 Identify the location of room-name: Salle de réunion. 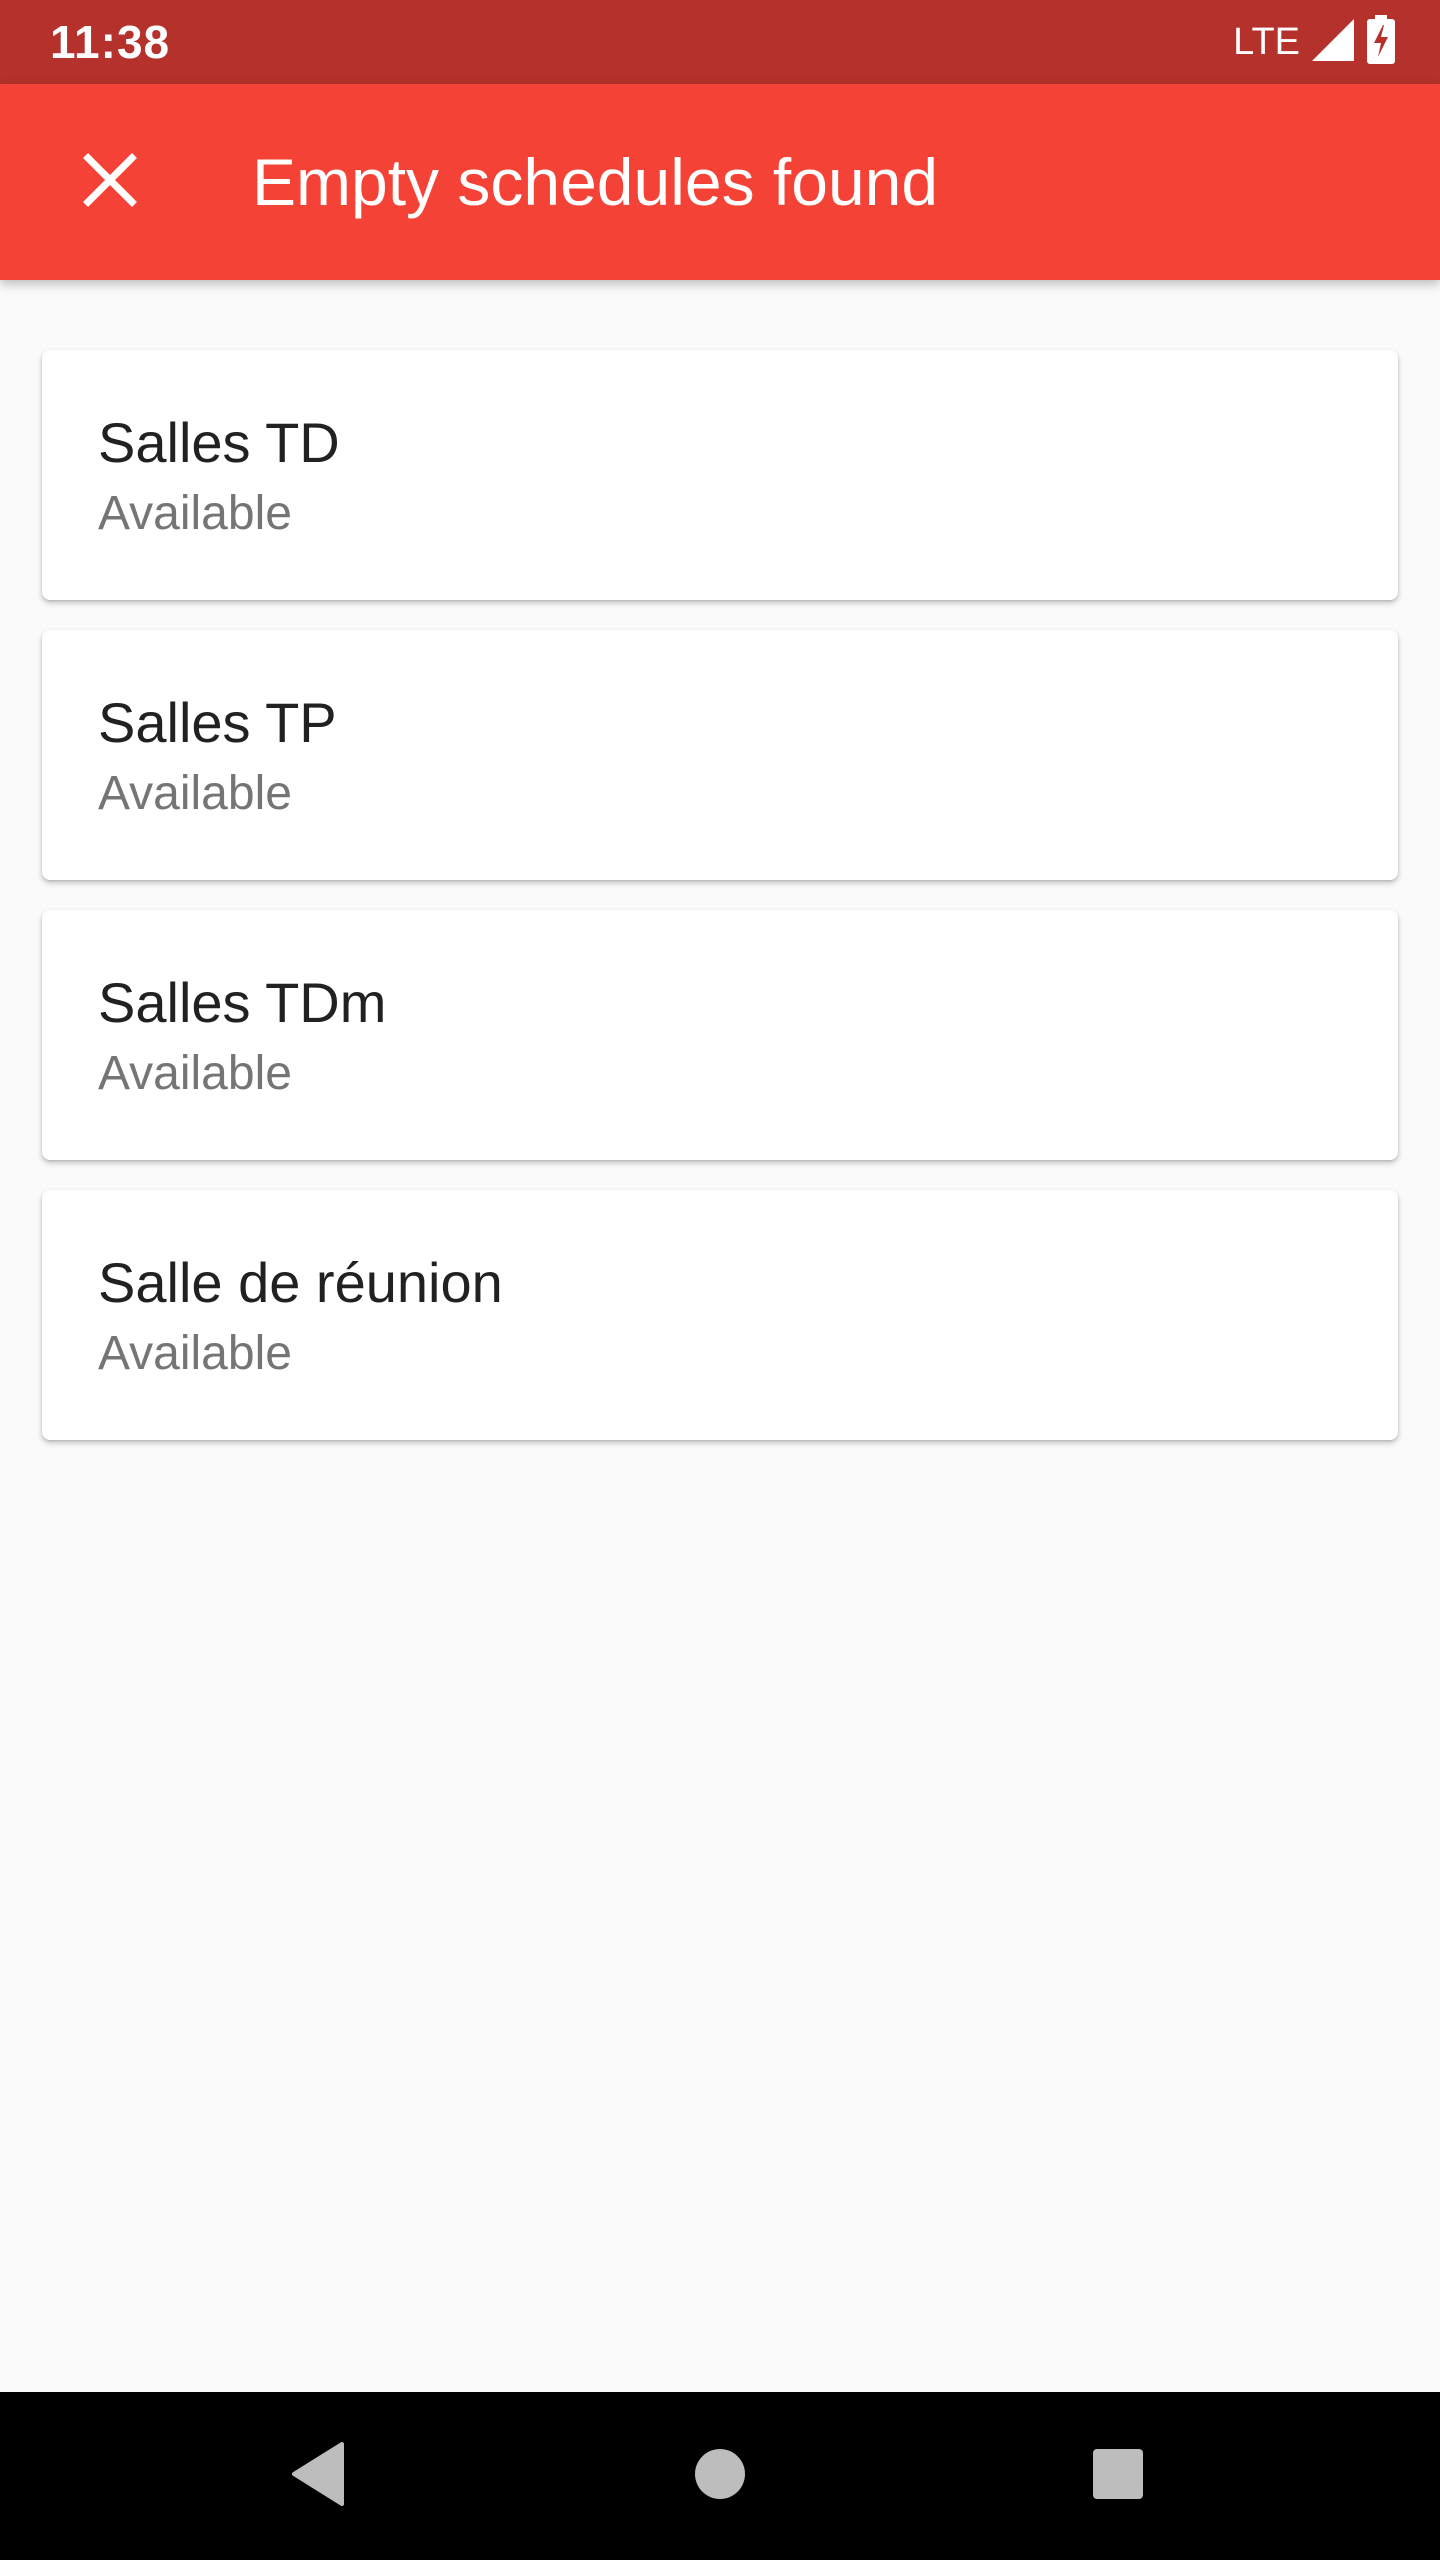
(300, 1282).